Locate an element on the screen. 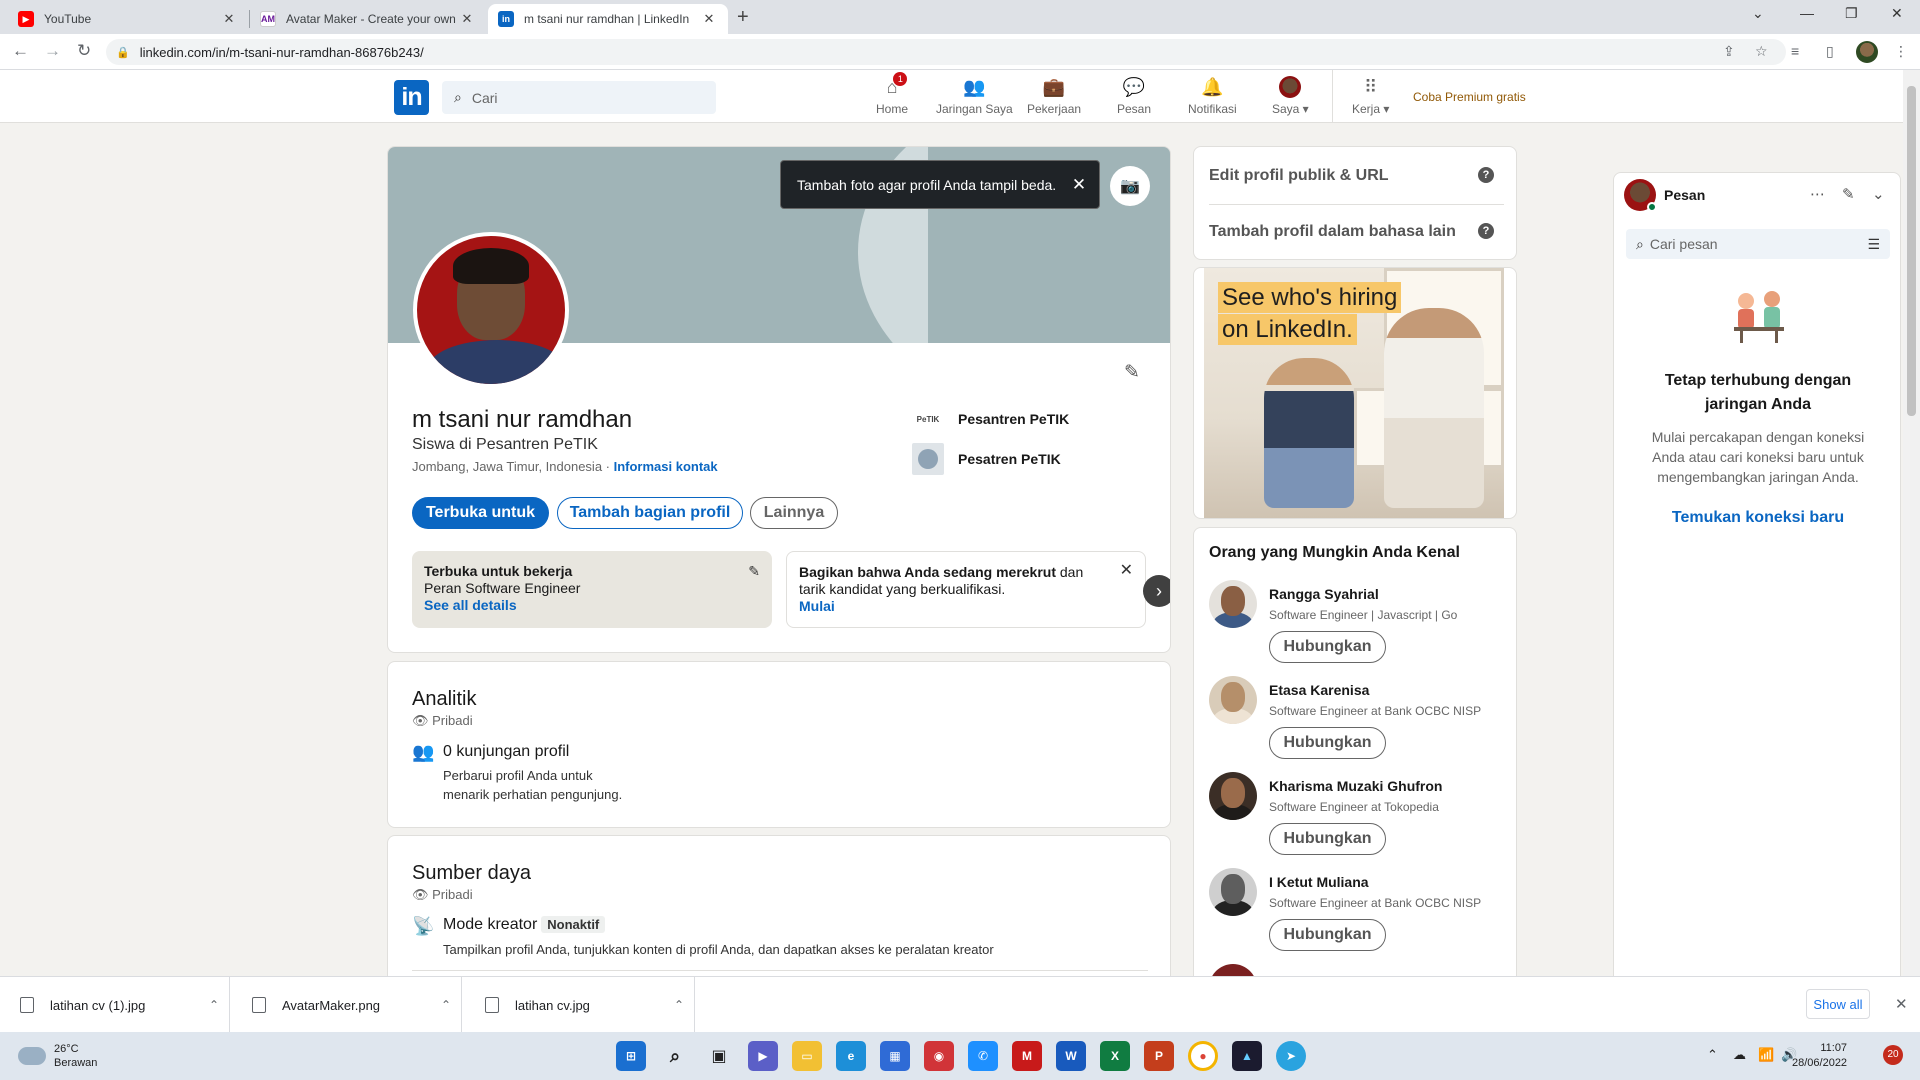 The image size is (1920, 1080). add-language-profile-link: Tambah profil dalam bahasa lain is located at coordinates (1332, 232).